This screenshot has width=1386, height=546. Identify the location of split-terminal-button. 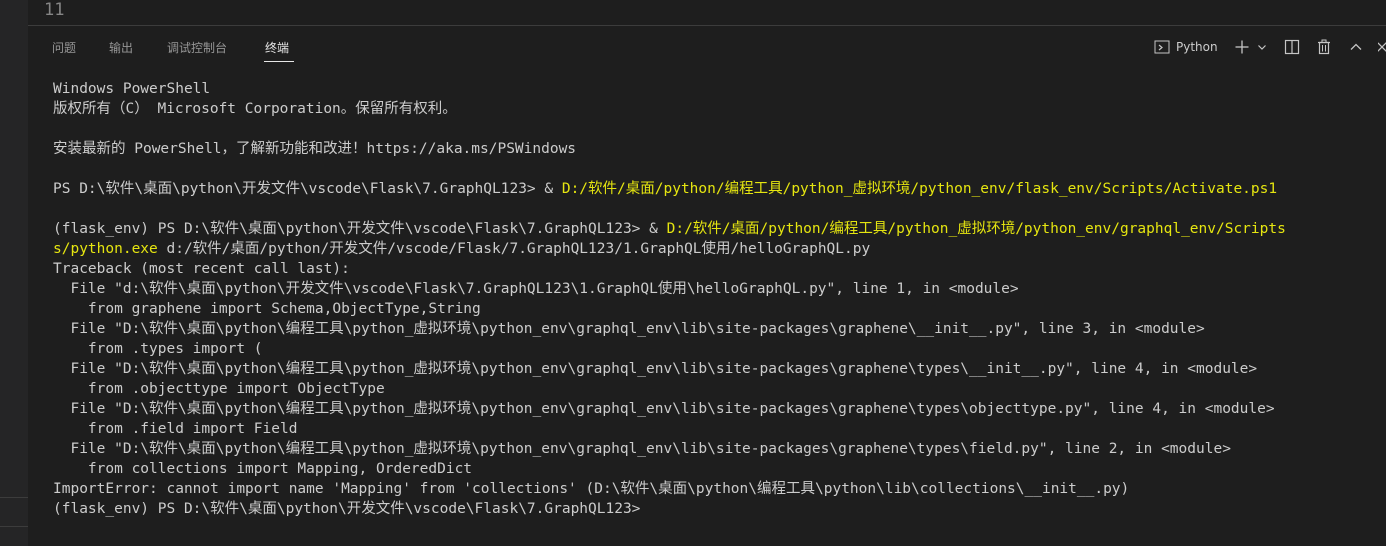
(1292, 47).